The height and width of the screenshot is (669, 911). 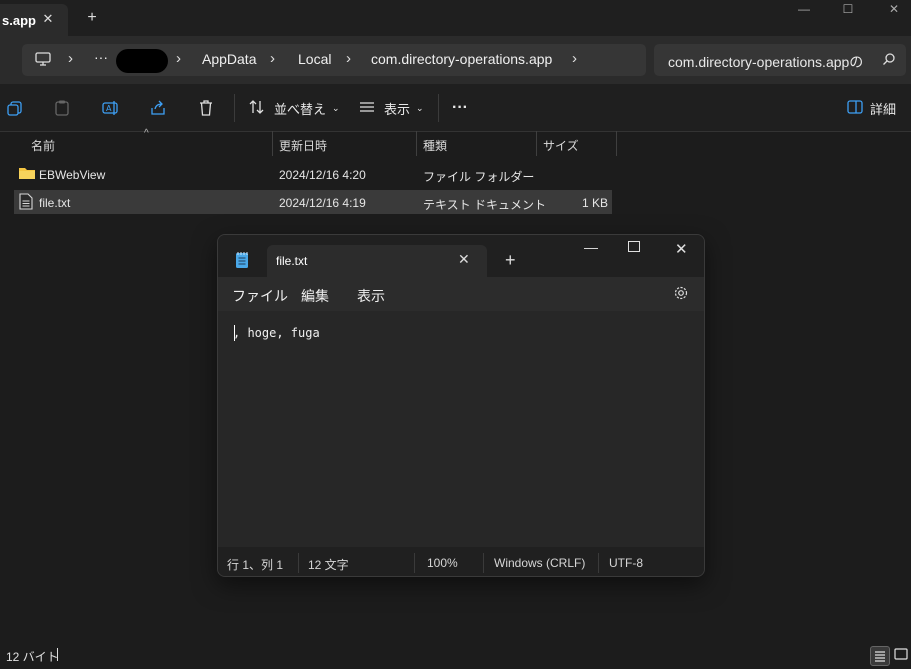 I want to click on folder-icon, so click(x=27, y=174).